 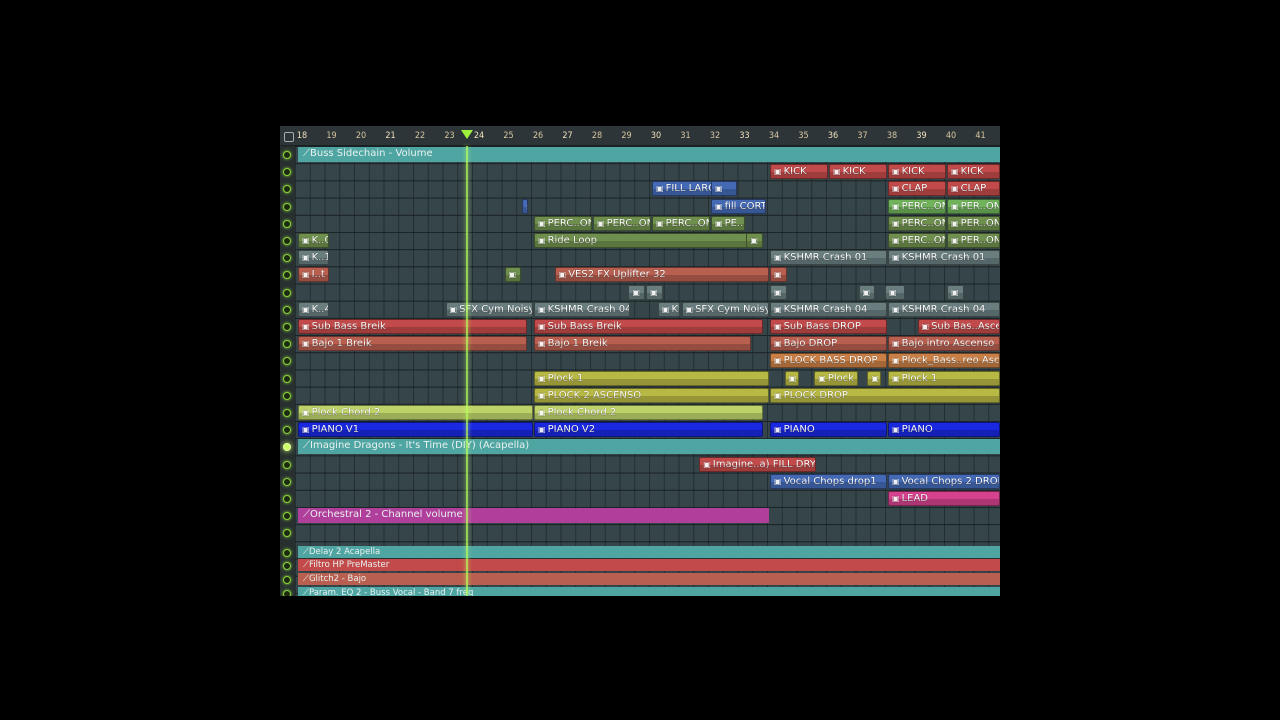 What do you see at coordinates (828, 344) in the screenshot?
I see `playlist-clip: ▣ Bajo DROP` at bounding box center [828, 344].